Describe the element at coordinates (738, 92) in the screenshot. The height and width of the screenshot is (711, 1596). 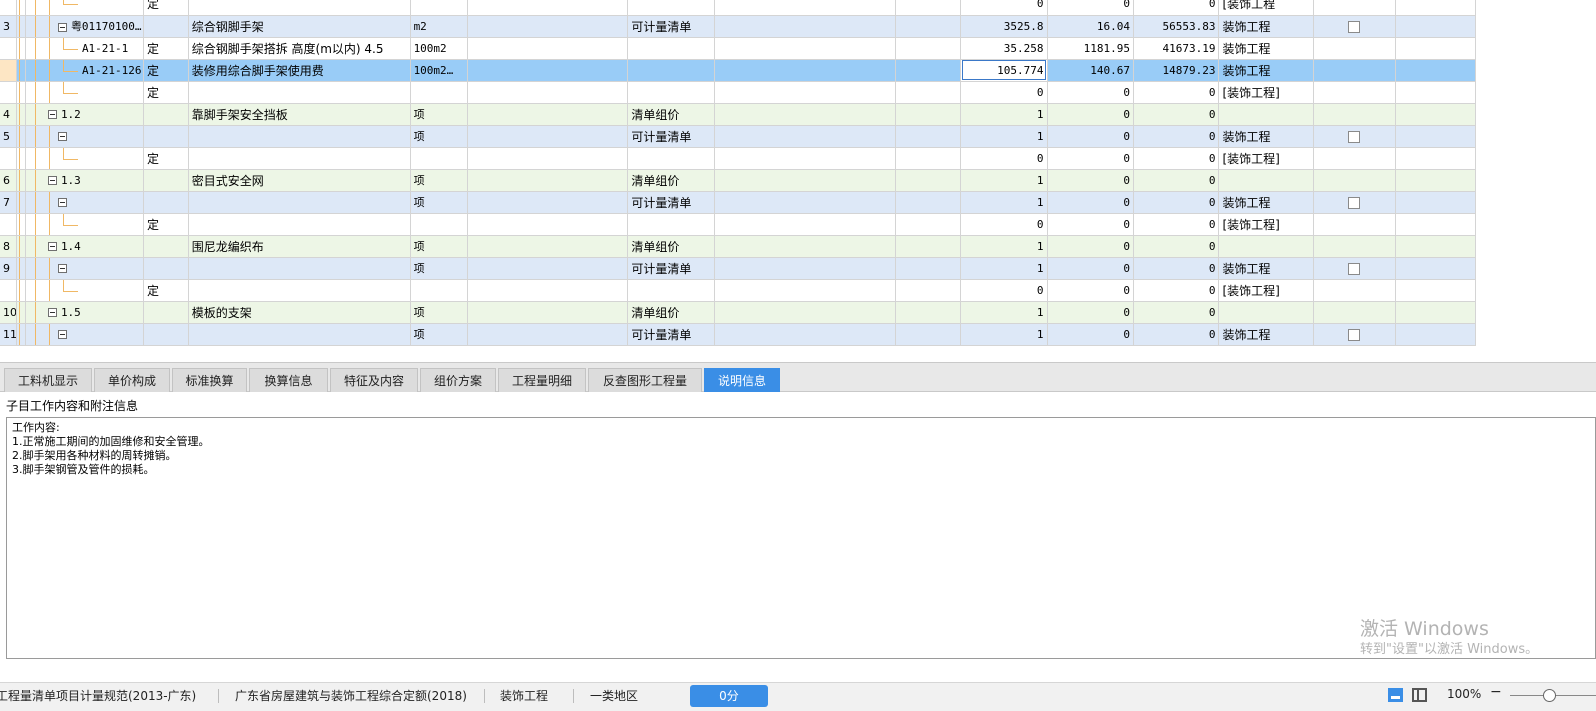
I see `grid-row: 定 0 0 0 [装饰工程]` at that location.